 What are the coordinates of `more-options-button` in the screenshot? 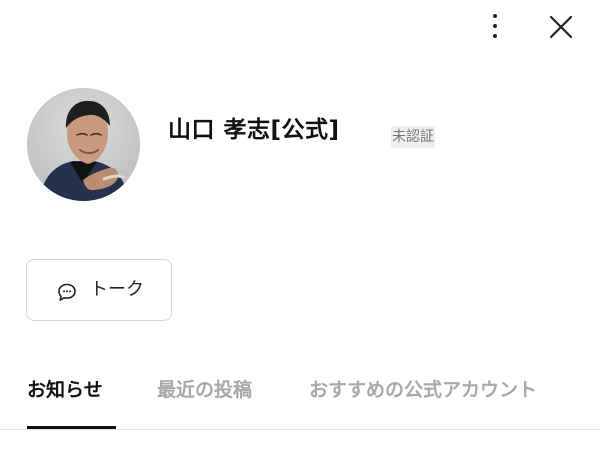 It's located at (495, 26).